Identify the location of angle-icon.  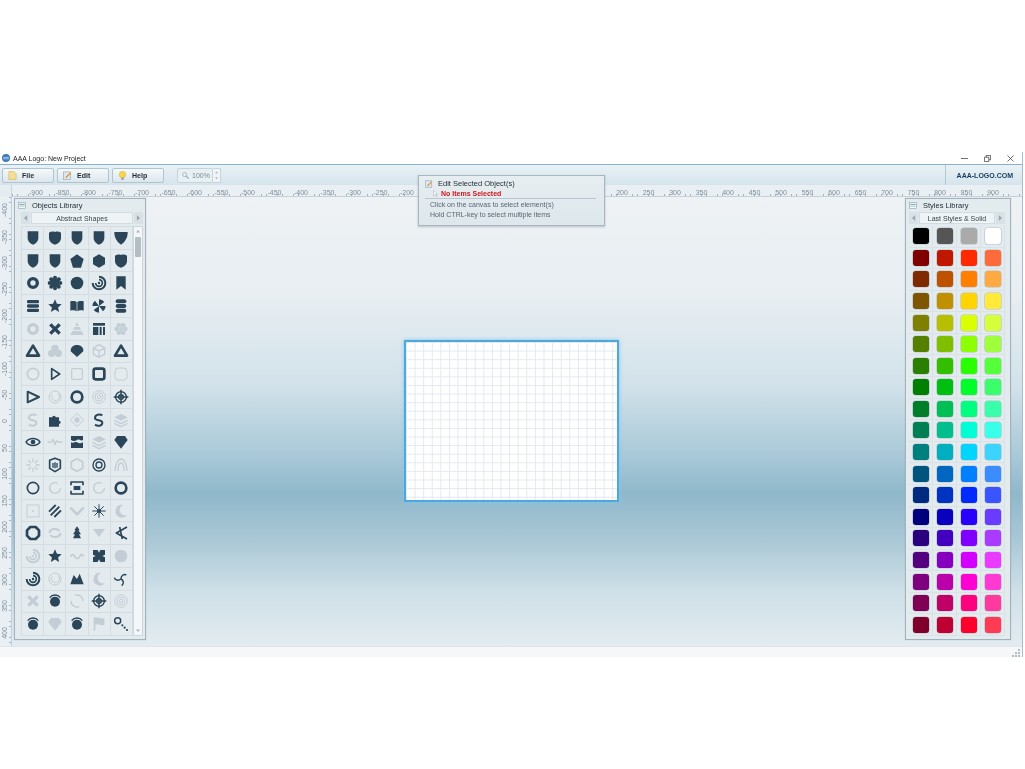
(121, 533).